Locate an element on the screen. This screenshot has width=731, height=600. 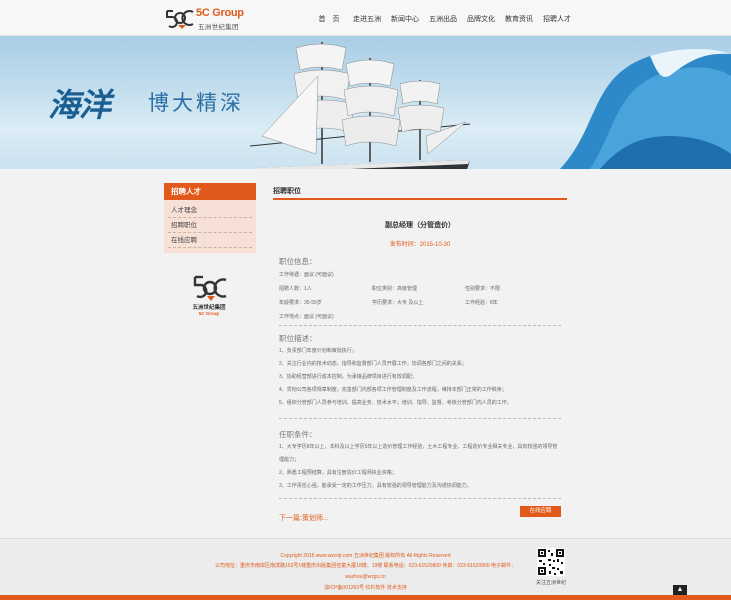
sidebar-logo-cn: 五洲世纪集团 is located at coordinates (209, 308).